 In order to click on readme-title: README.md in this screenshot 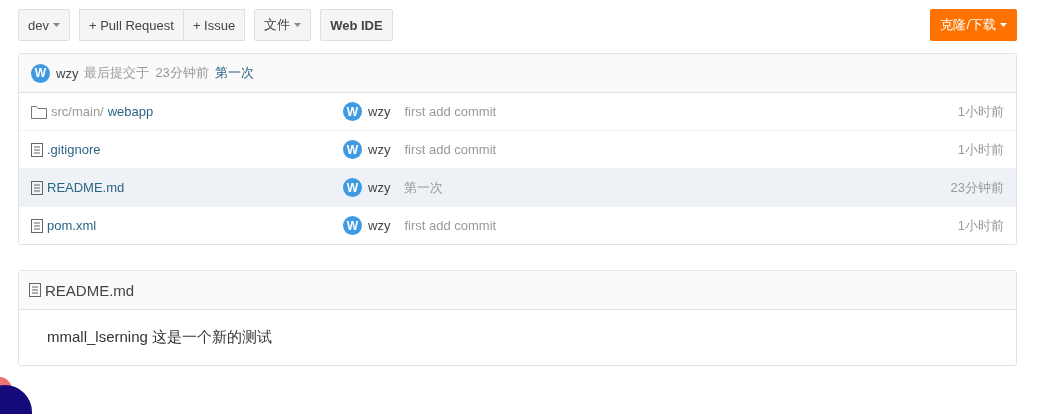, I will do `click(90, 290)`.